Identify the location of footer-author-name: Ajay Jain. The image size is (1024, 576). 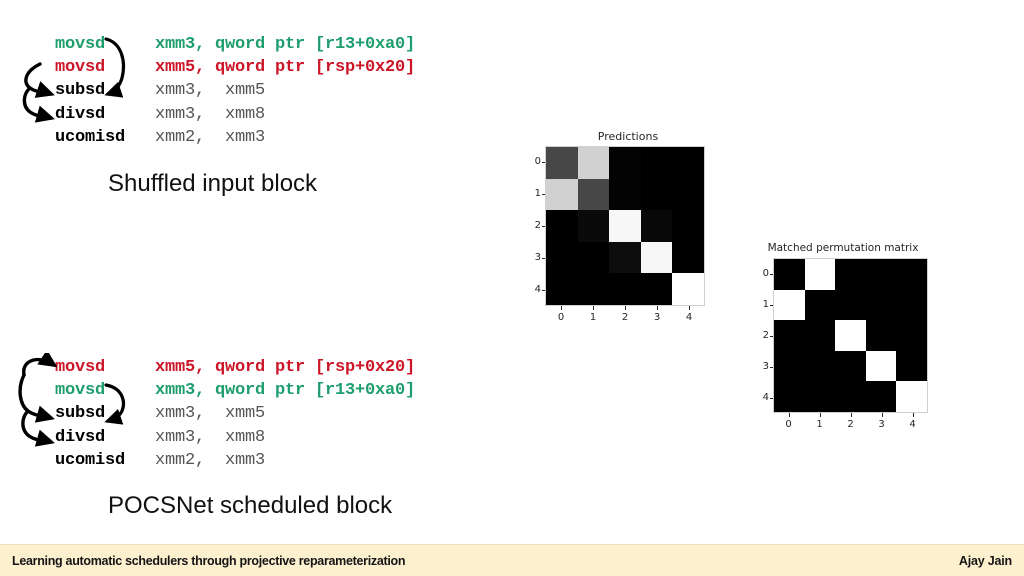
(985, 560).